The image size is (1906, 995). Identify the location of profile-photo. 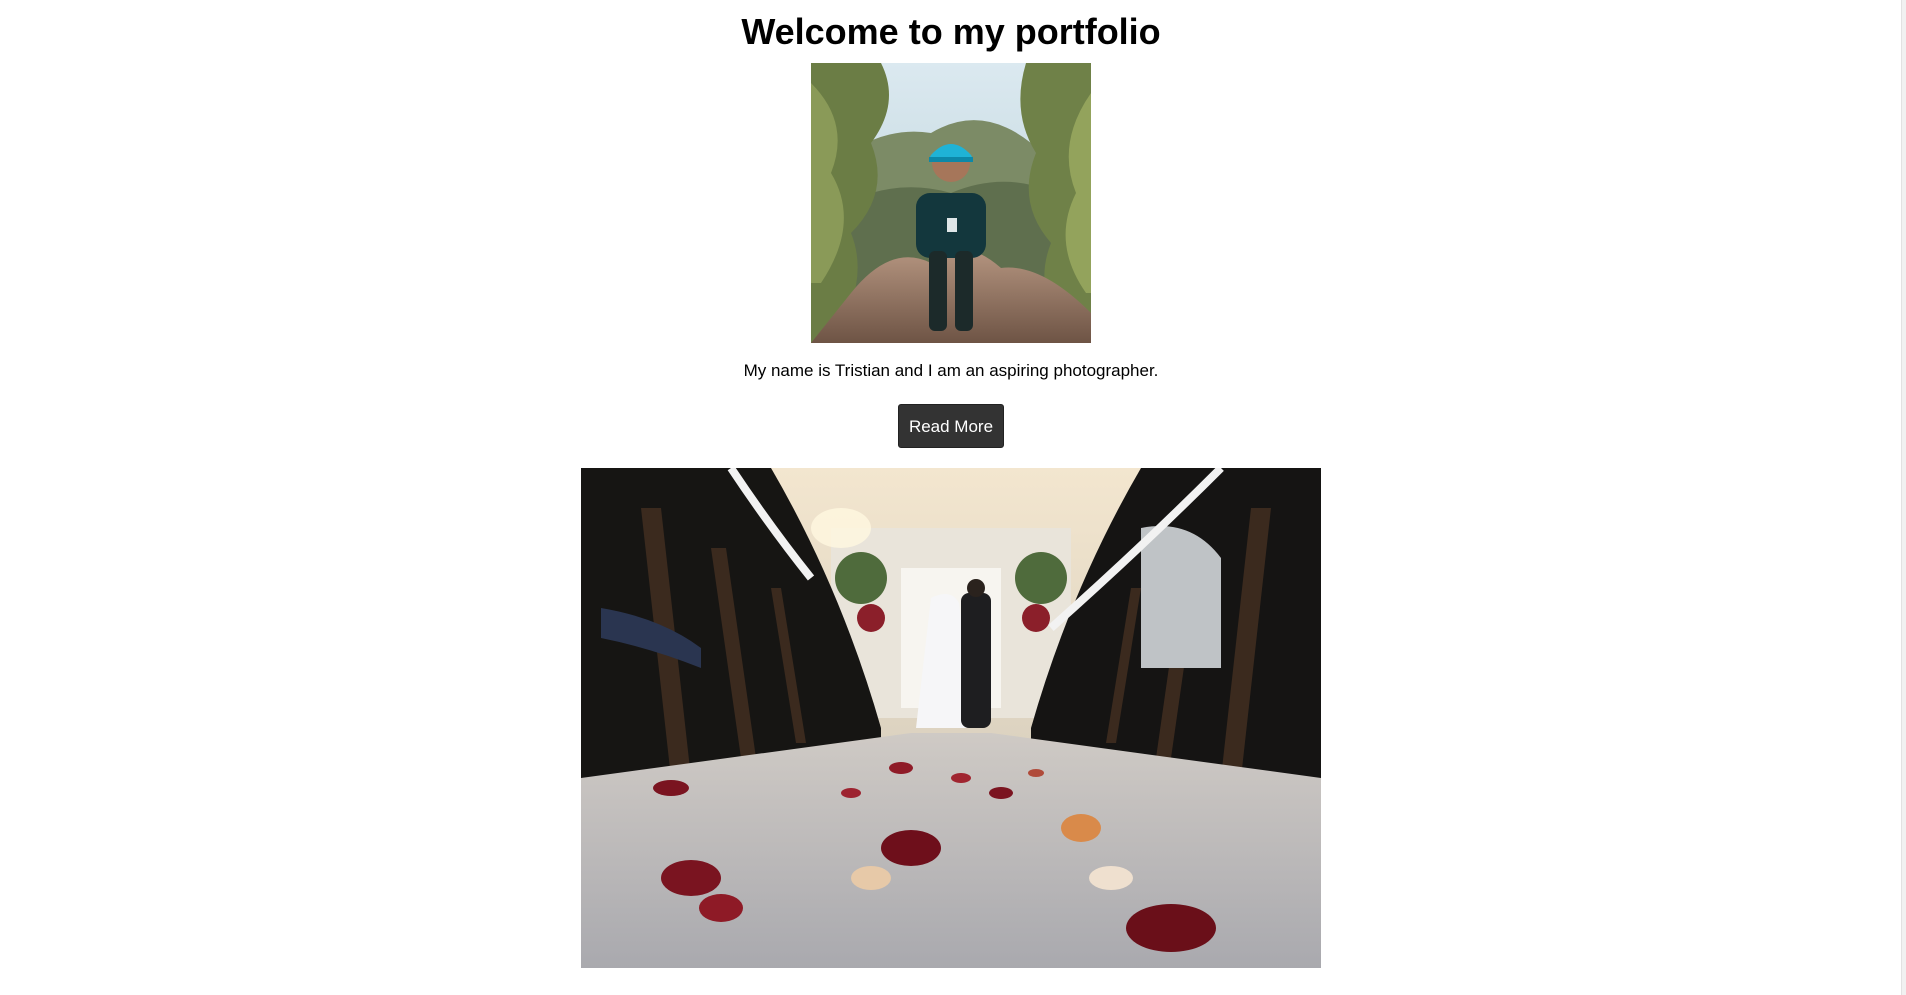
(951, 203).